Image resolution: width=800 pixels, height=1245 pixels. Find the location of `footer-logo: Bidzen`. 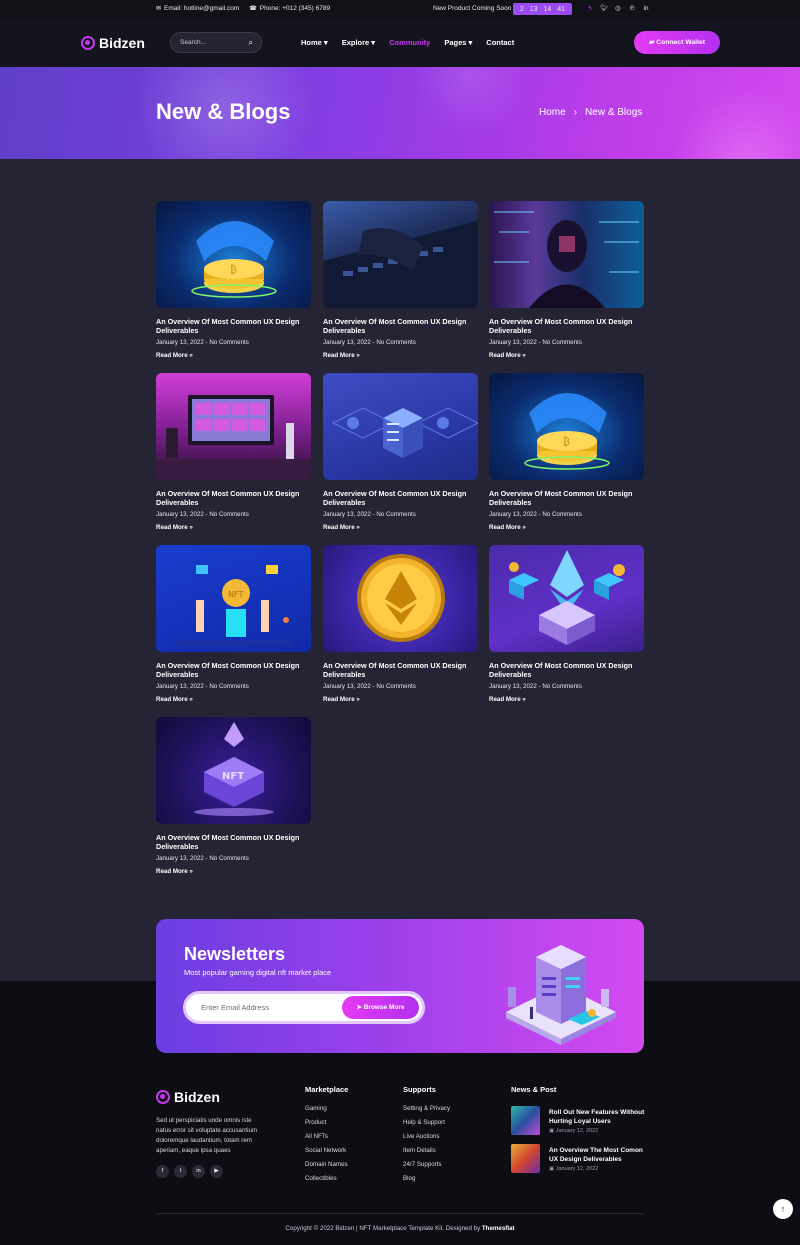

footer-logo: Bidzen is located at coordinates (188, 1097).